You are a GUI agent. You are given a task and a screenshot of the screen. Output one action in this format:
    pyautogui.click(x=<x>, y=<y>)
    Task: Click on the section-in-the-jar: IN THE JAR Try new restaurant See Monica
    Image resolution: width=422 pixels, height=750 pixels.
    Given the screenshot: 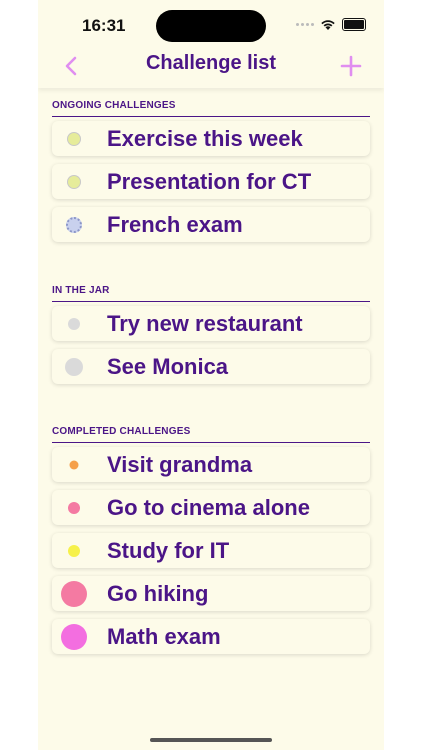 What is the action you would take?
    pyautogui.click(x=211, y=338)
    